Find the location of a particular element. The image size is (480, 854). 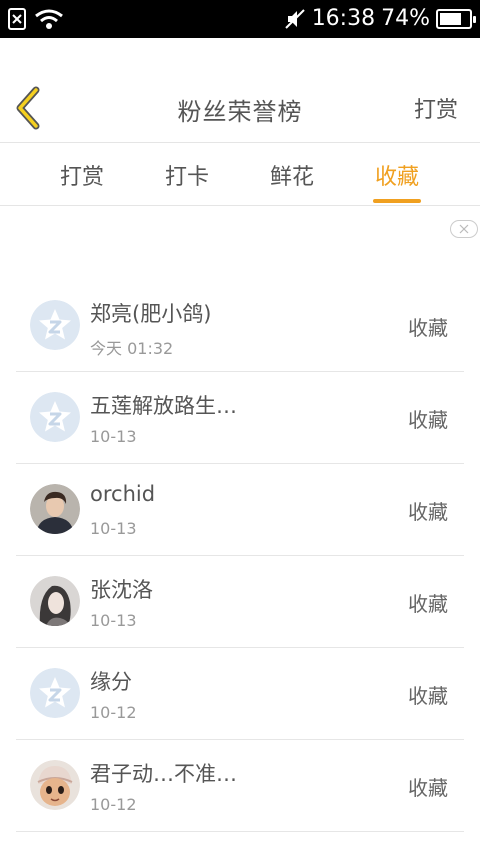

status-left-icons is located at coordinates (36, 19).